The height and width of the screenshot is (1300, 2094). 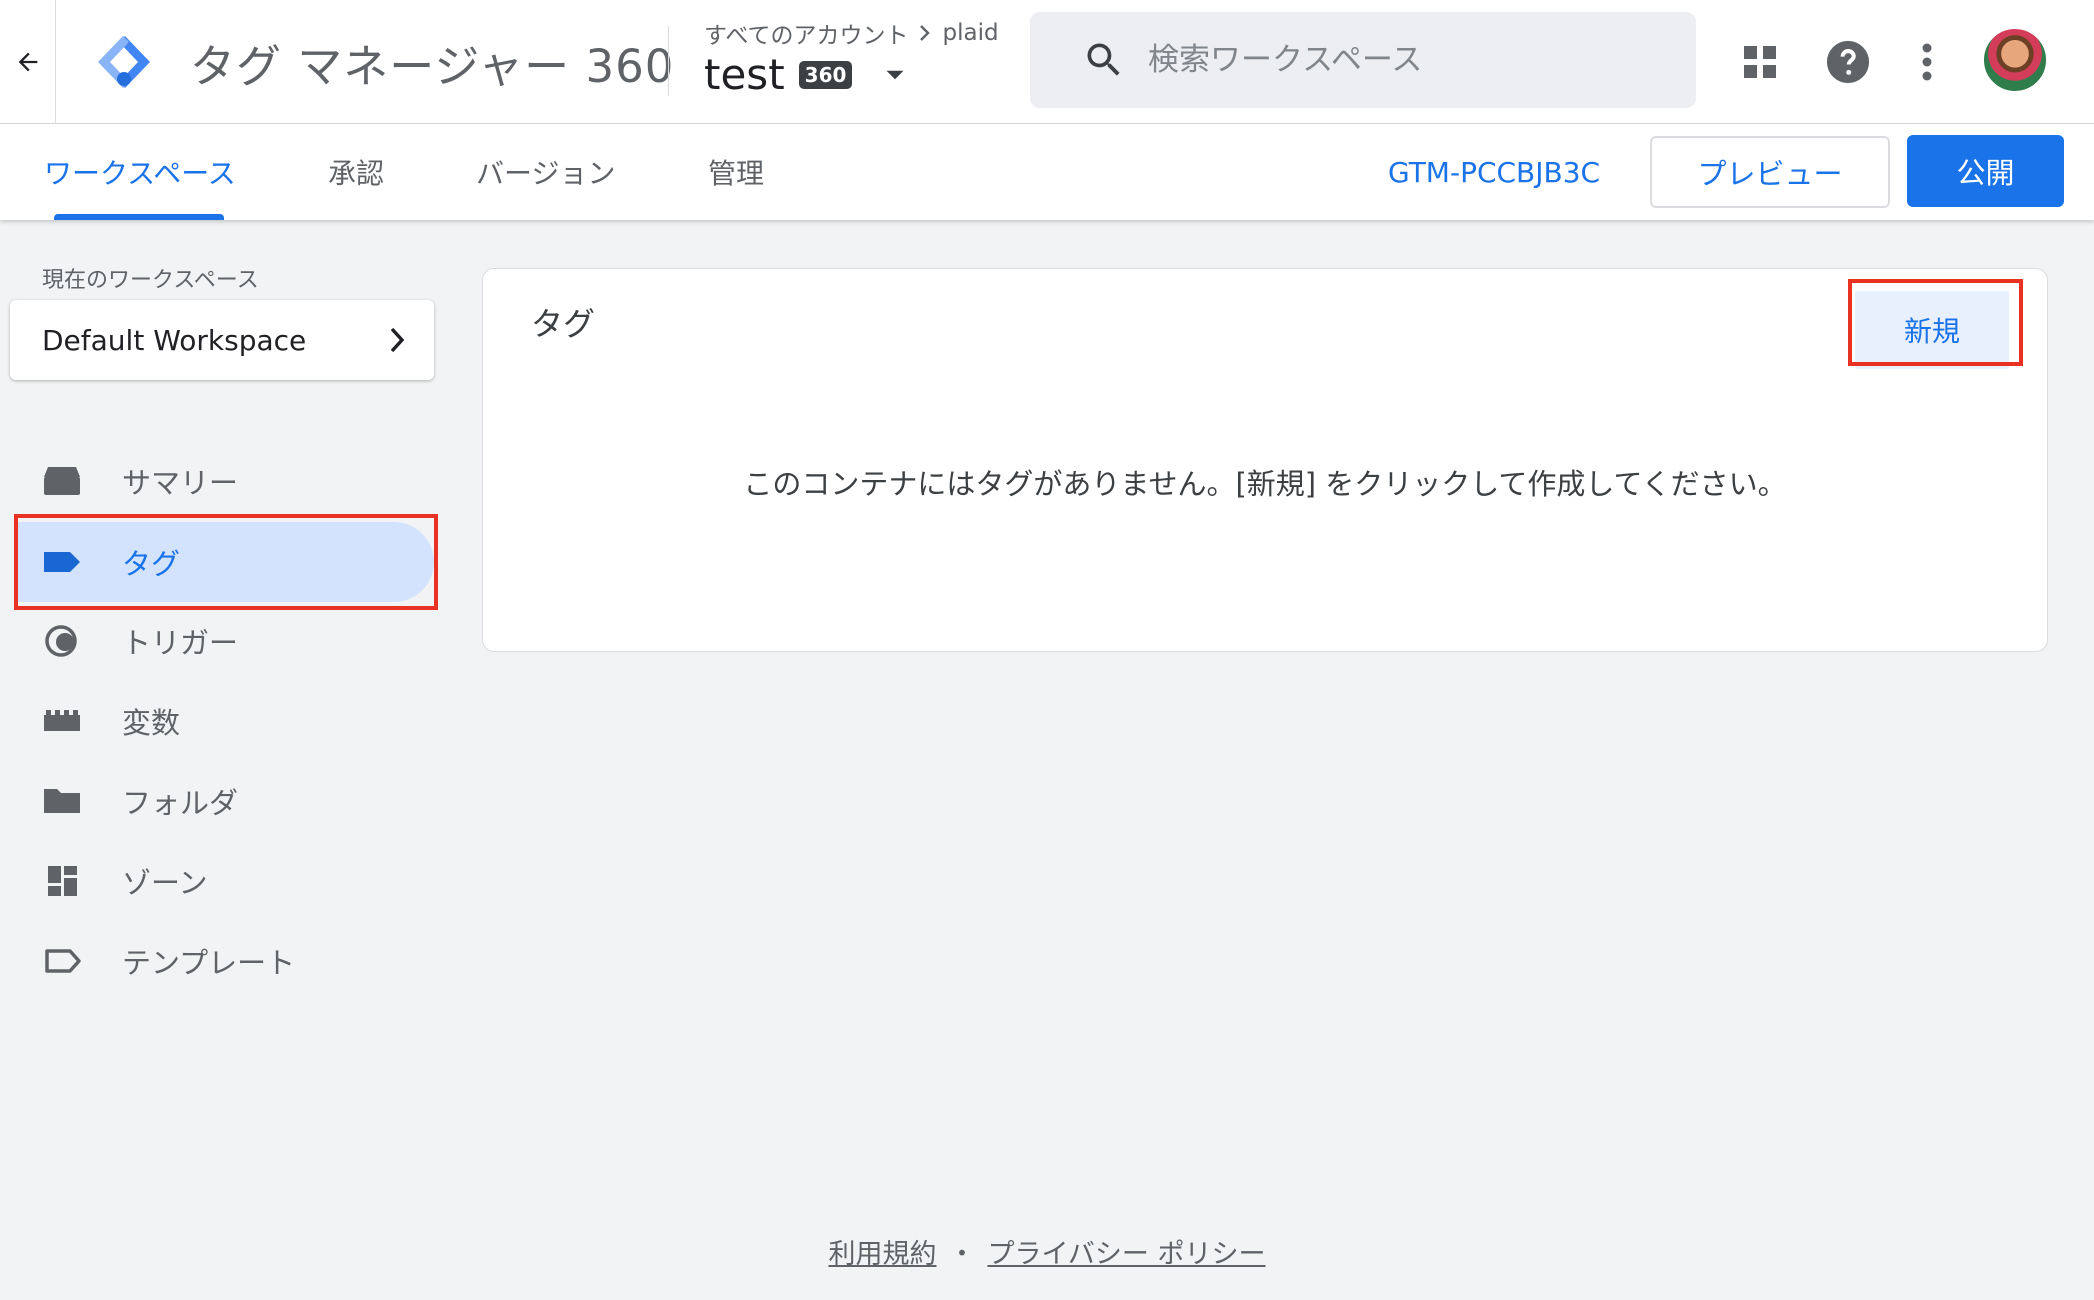 I want to click on dropdown-arrow-icon, so click(x=895, y=75).